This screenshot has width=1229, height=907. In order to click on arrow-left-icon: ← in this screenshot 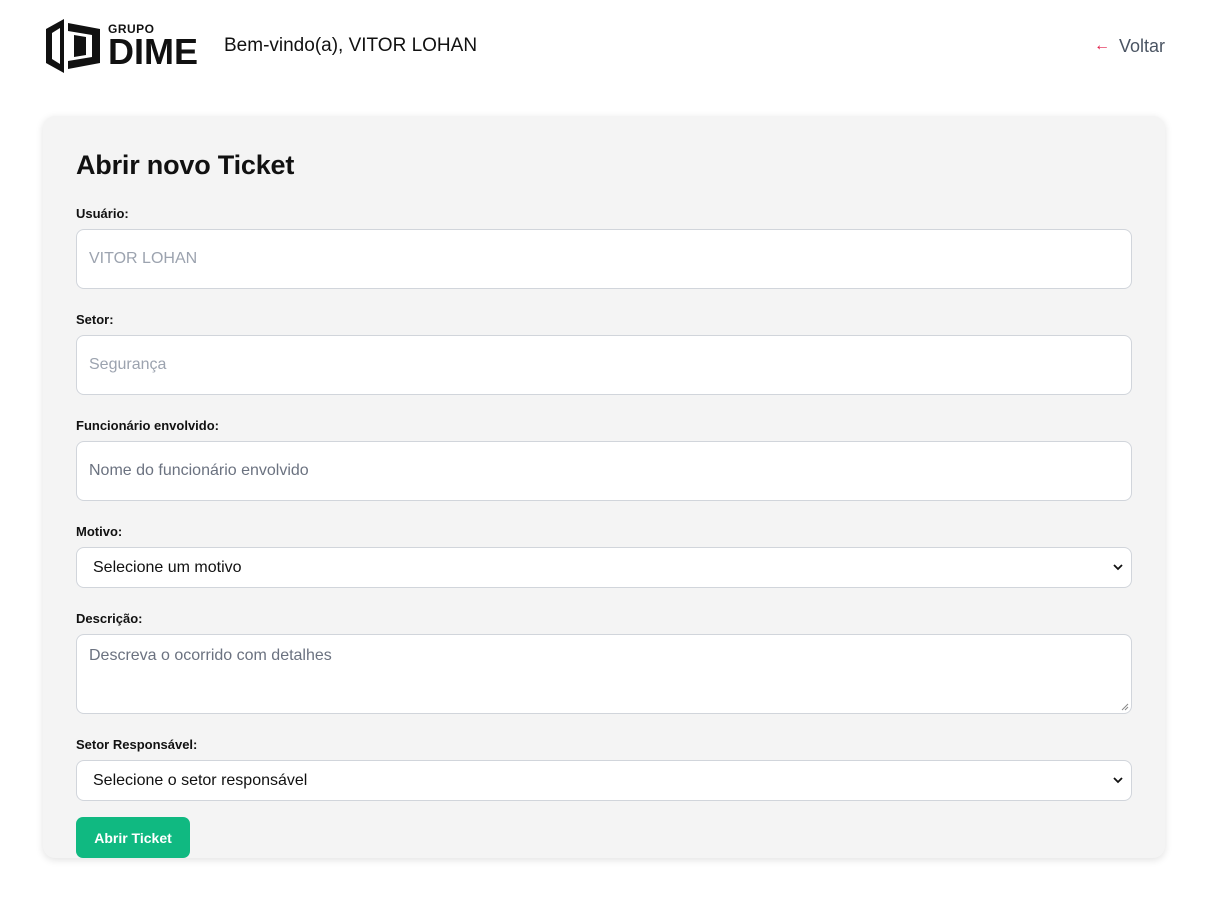, I will do `click(1101, 45)`.